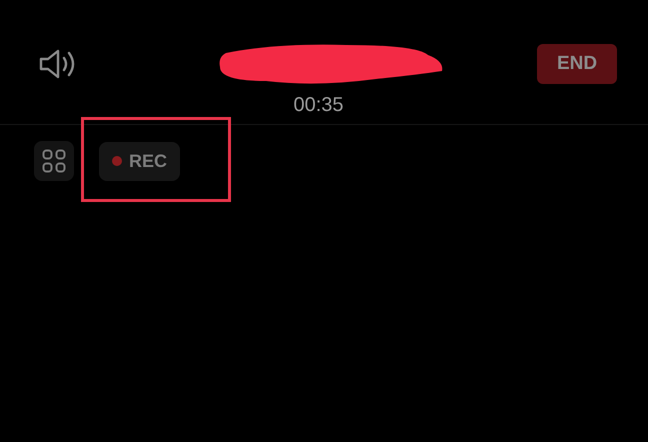  I want to click on call-timer: 00:35, so click(318, 105).